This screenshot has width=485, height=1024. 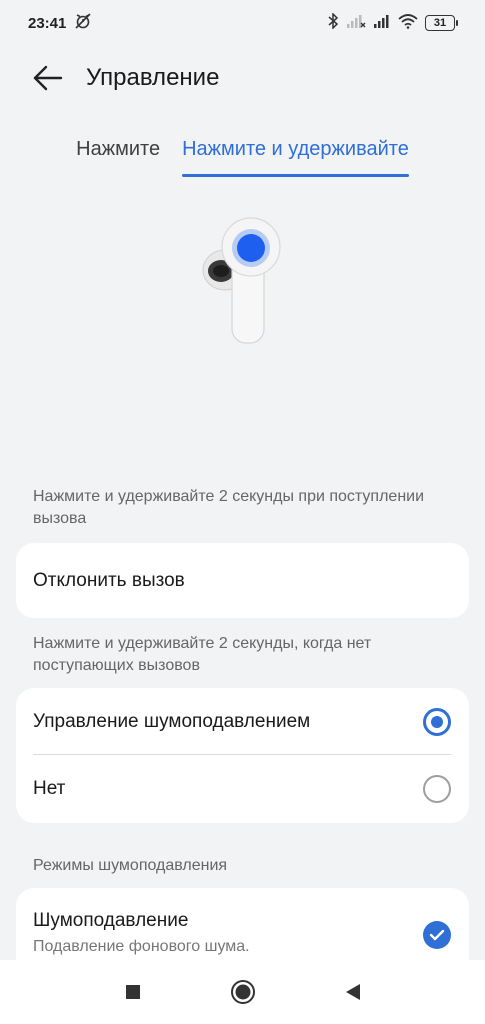 What do you see at coordinates (130, 865) in the screenshot?
I see `noise-modes-title: Режимы шумоподавления` at bounding box center [130, 865].